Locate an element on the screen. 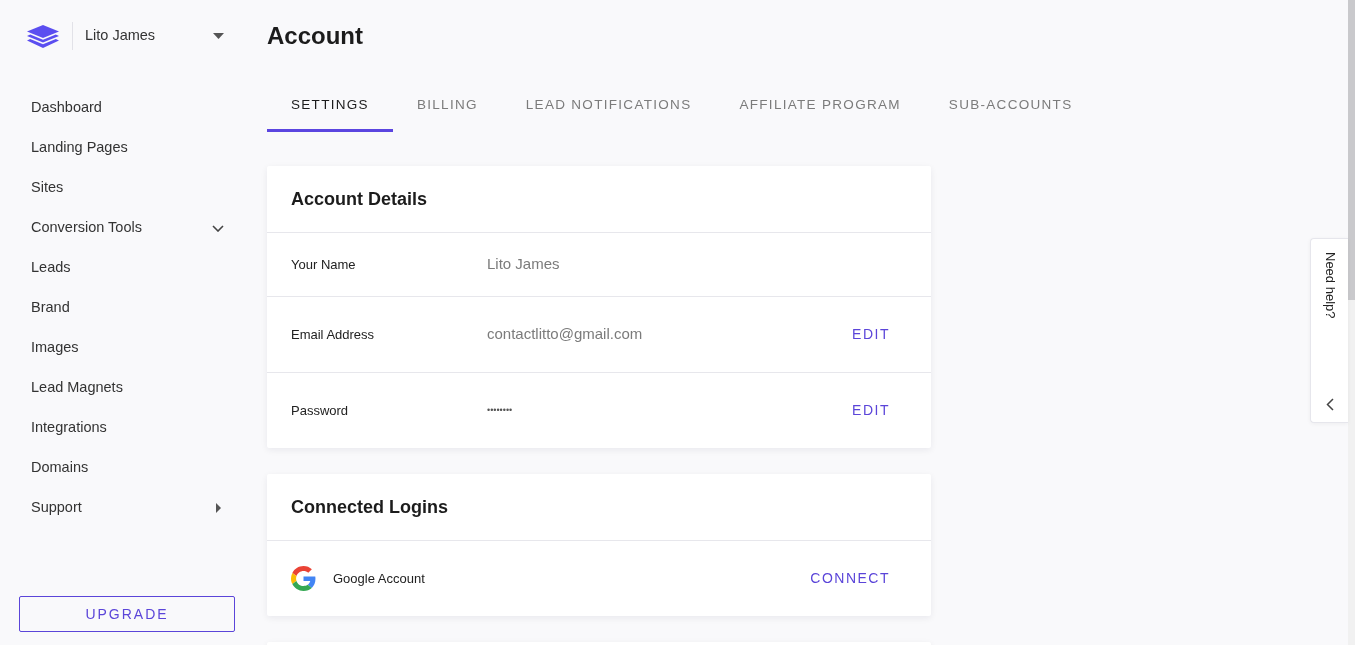 The width and height of the screenshot is (1355, 645). login-provider-label: Google Account is located at coordinates (379, 578).